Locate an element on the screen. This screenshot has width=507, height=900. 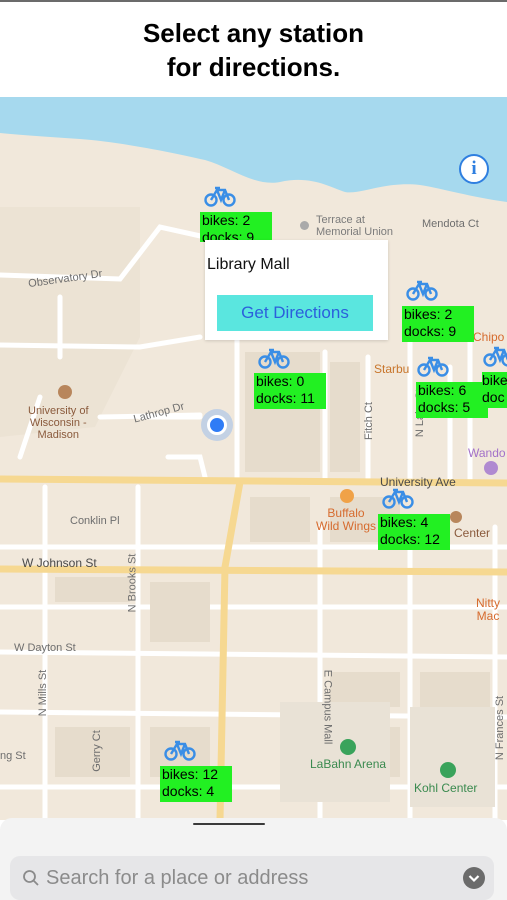
n-mills-st-label: N Mills St is located at coordinates (43, 693).